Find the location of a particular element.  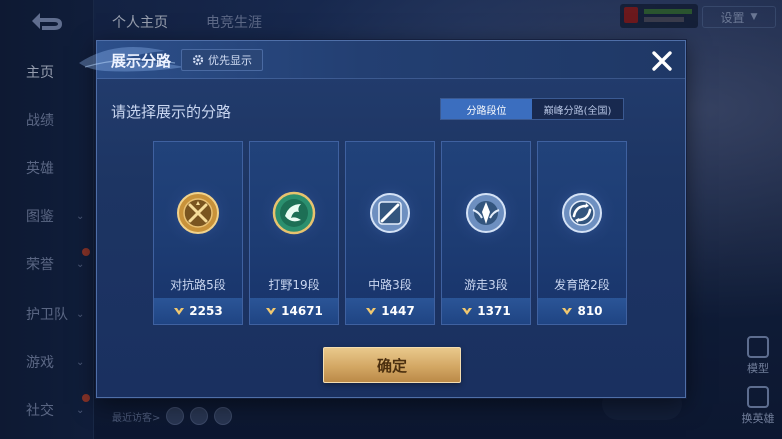

lane-card-mid: 中路3段 1447 is located at coordinates (390, 233).